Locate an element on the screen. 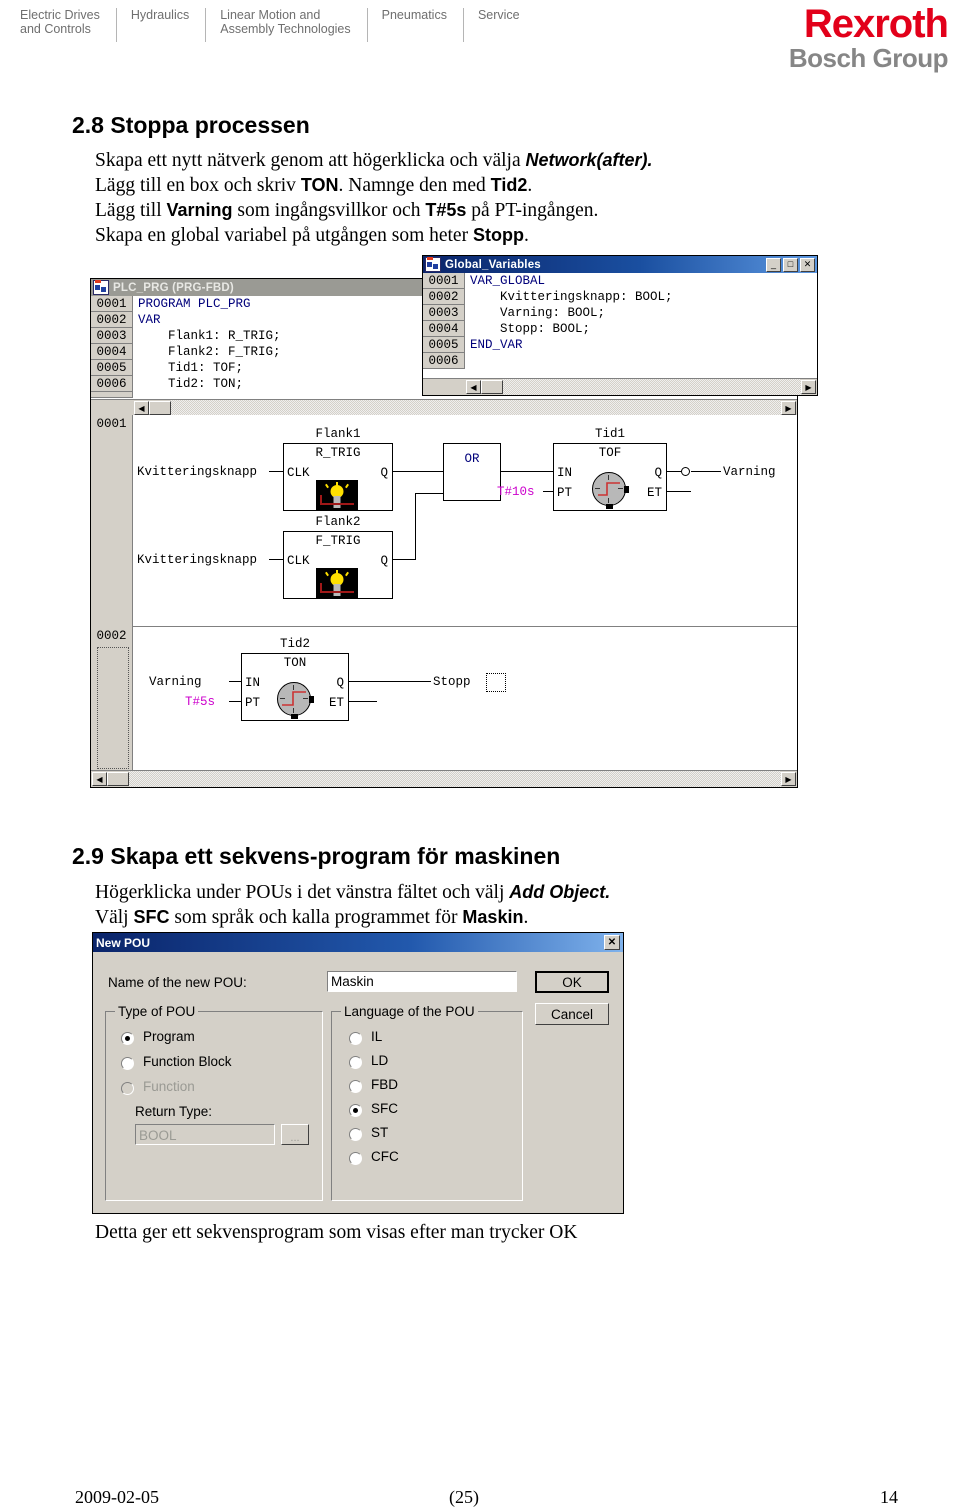  return-type-label: Return Type: is located at coordinates (174, 1111).